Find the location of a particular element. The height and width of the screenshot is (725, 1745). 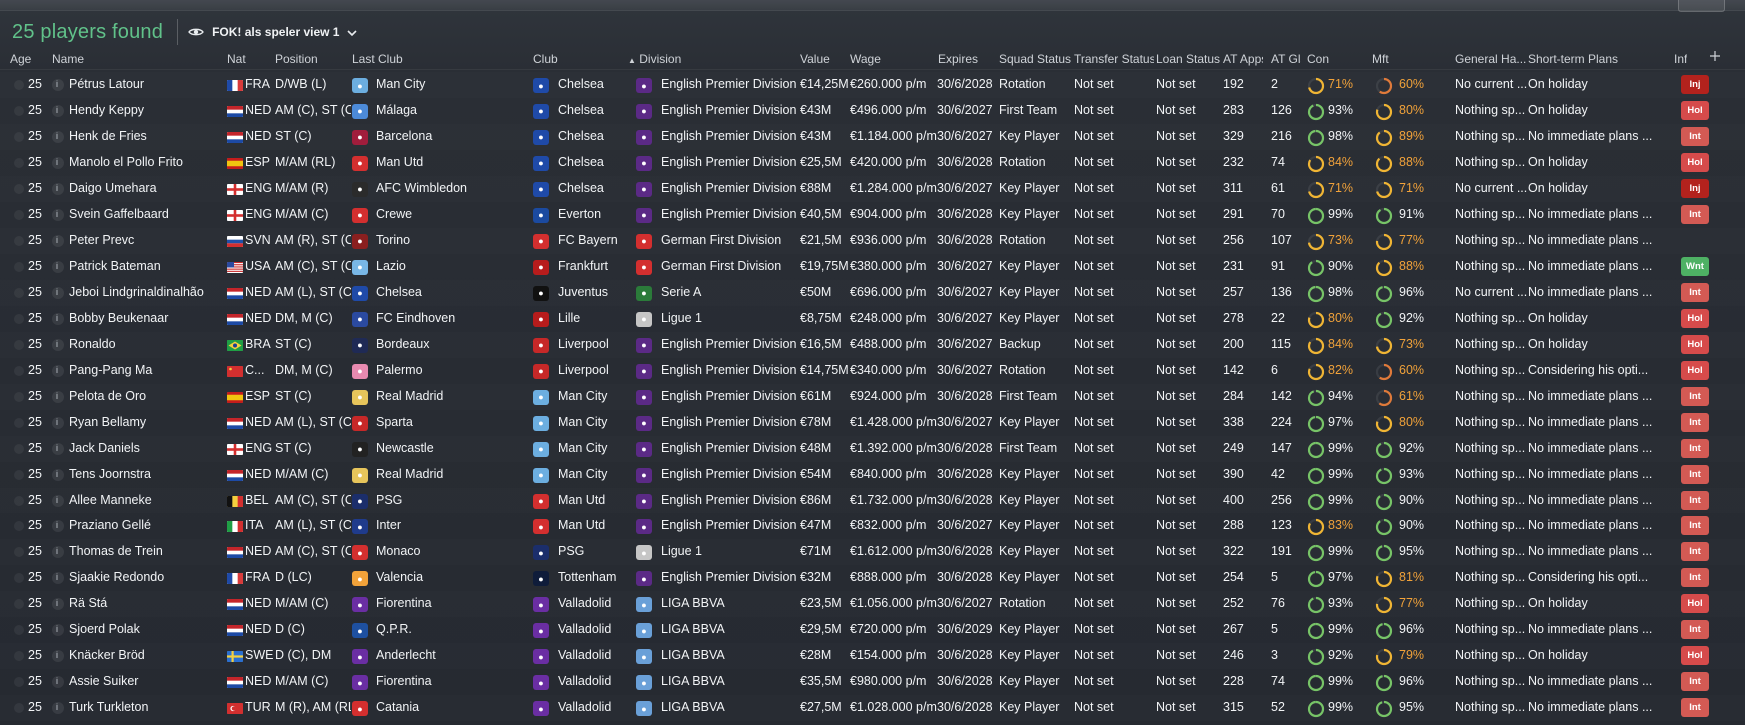

player-name-link: Daigo Umehara is located at coordinates (147, 188).